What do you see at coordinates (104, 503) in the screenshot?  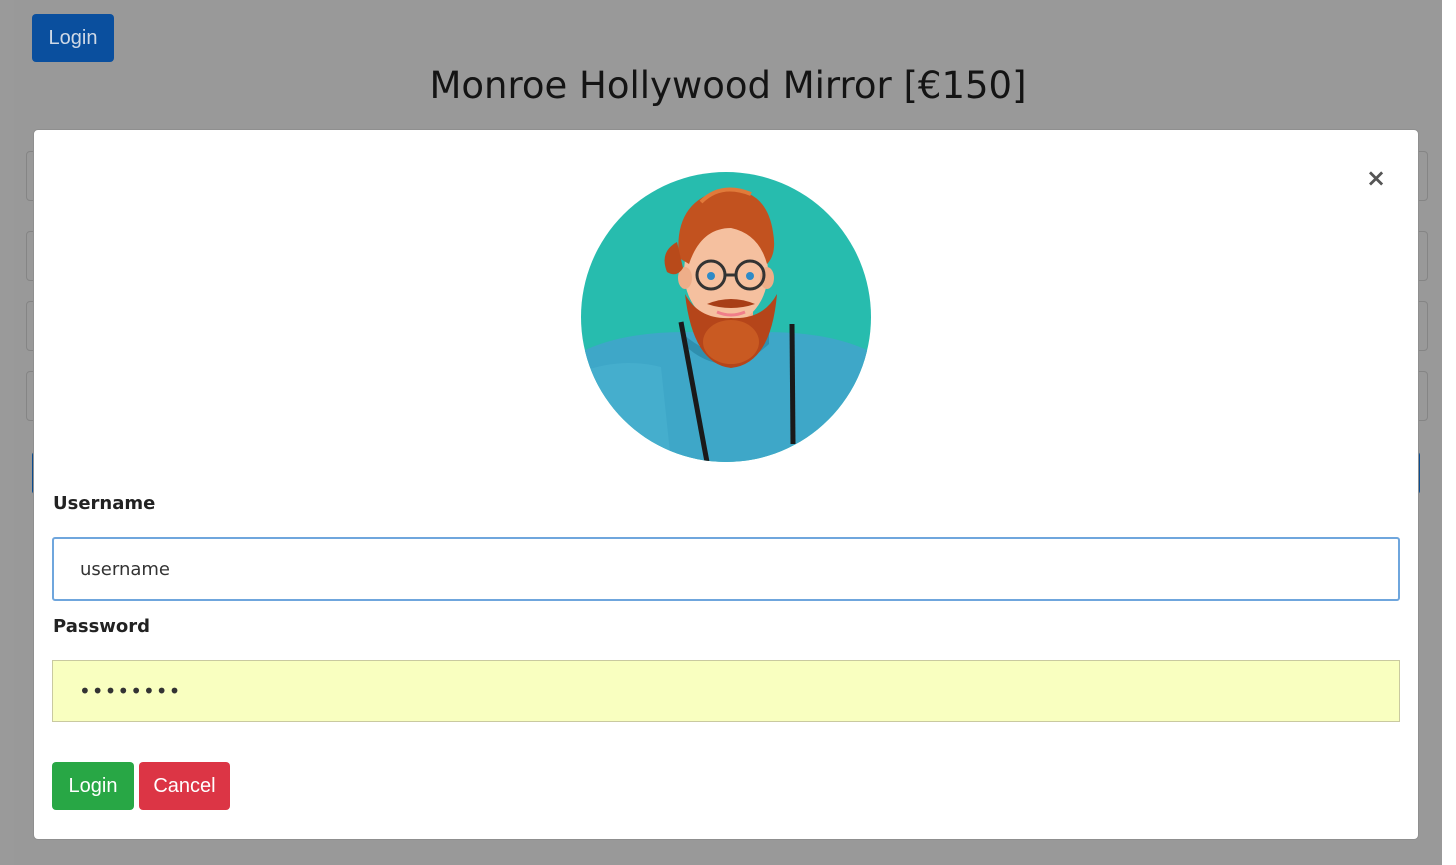 I see `username-label: Username` at bounding box center [104, 503].